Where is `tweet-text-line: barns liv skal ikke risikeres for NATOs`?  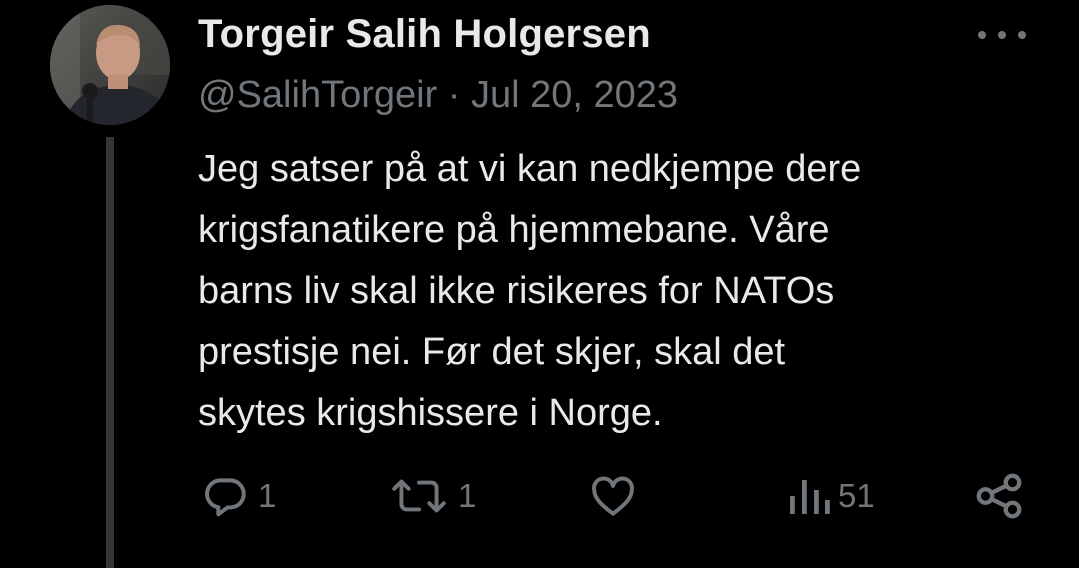
tweet-text-line: barns liv skal ikke risikeres for NATOs is located at coordinates (516, 291).